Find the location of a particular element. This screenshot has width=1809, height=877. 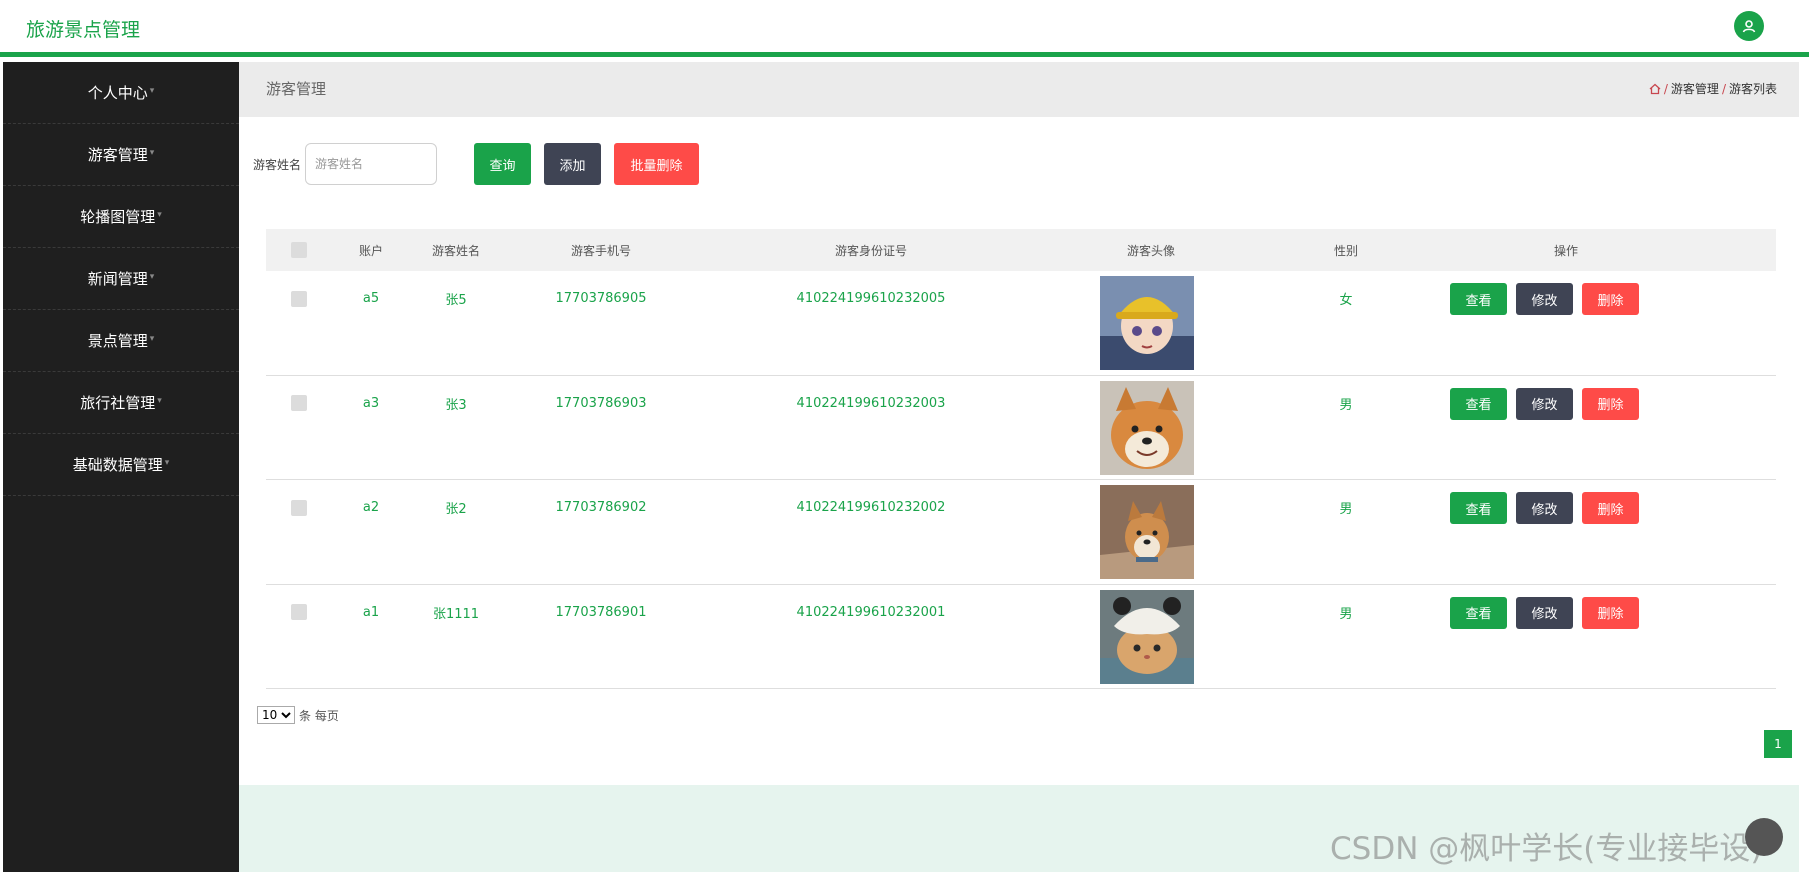

top-header: 旅游景点管理 is located at coordinates (904, 28).